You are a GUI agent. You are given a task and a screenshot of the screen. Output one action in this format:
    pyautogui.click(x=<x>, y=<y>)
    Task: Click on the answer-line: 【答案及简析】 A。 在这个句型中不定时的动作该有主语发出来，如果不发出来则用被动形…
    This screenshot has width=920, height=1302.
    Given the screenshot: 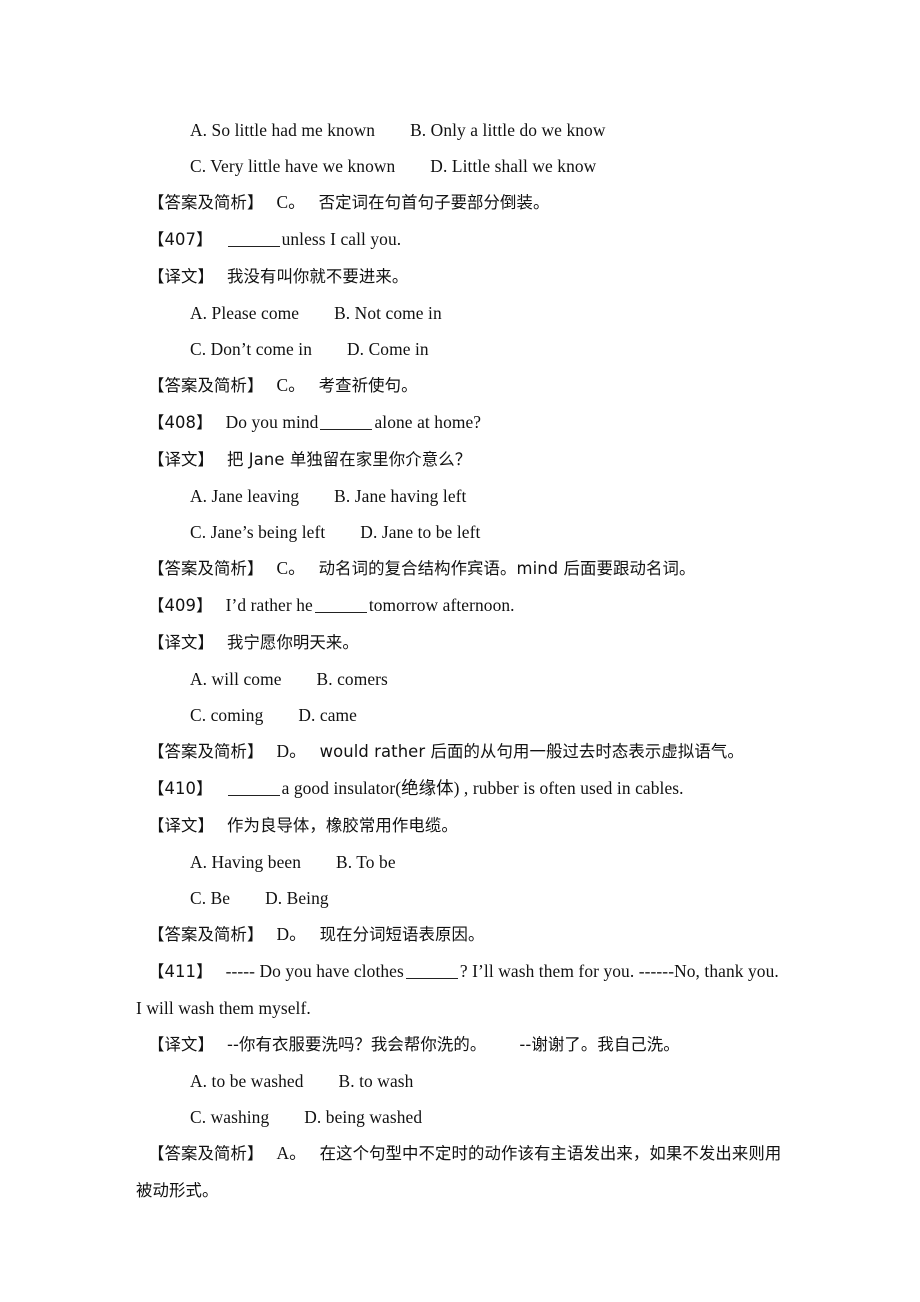 What is the action you would take?
    pyautogui.click(x=462, y=1172)
    